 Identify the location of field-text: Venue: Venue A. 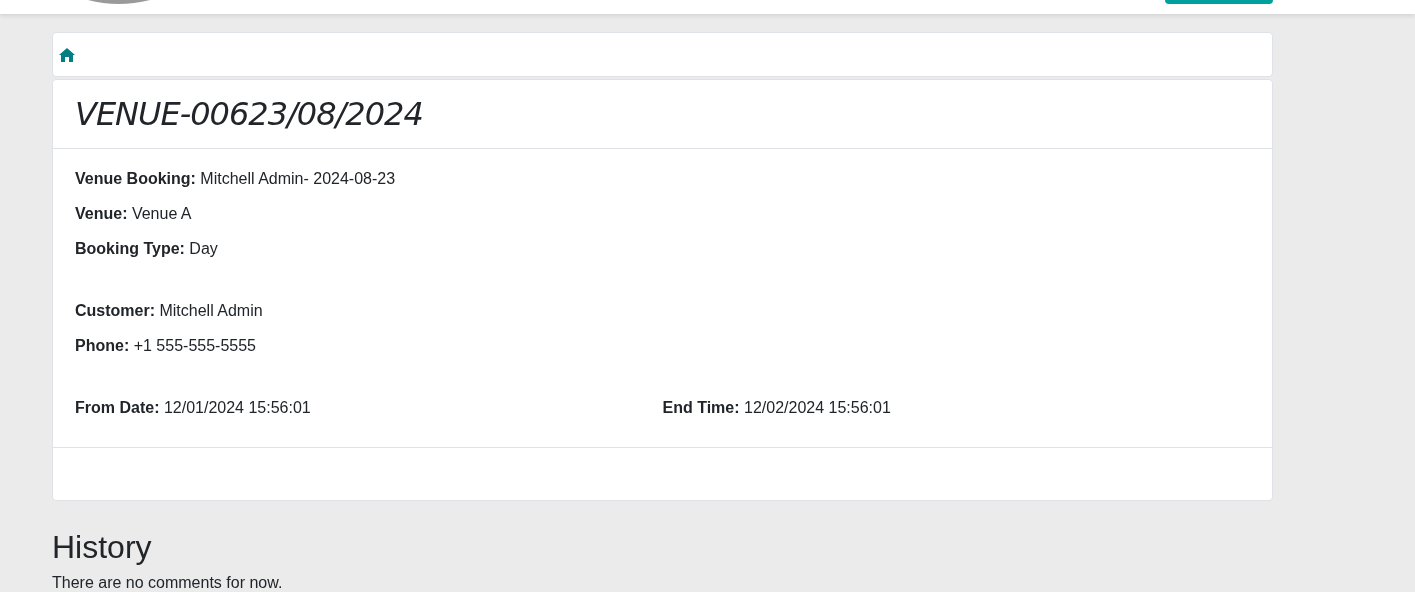
(134, 213).